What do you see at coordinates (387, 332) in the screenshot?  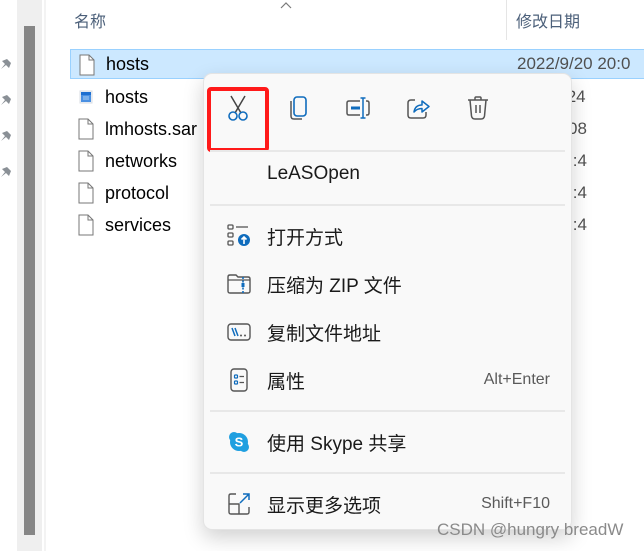 I see `menu-item-copy-path: 复制文件地址` at bounding box center [387, 332].